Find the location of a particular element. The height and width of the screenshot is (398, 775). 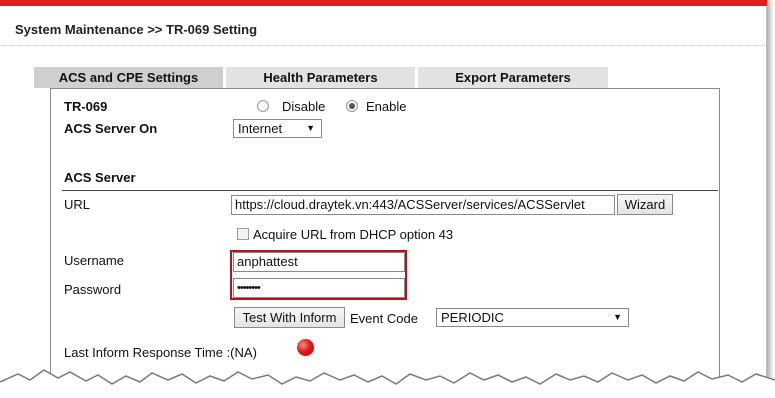

tr069-enable-radio is located at coordinates (352, 106).